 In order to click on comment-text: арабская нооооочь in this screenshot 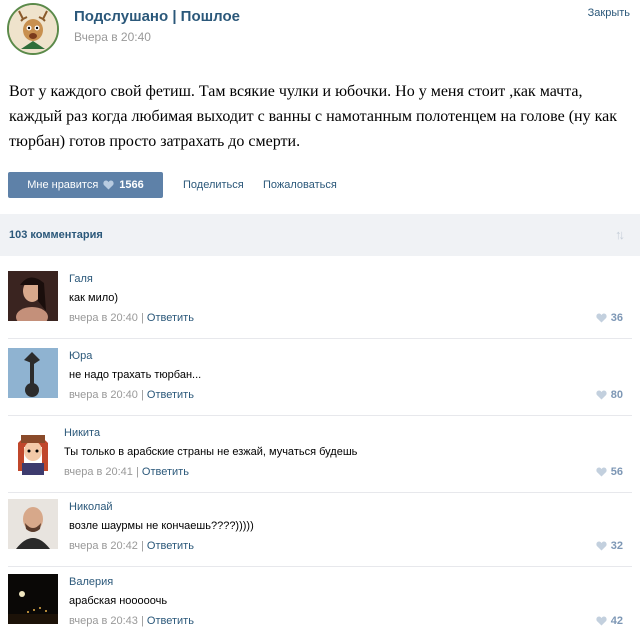, I will do `click(118, 601)`.